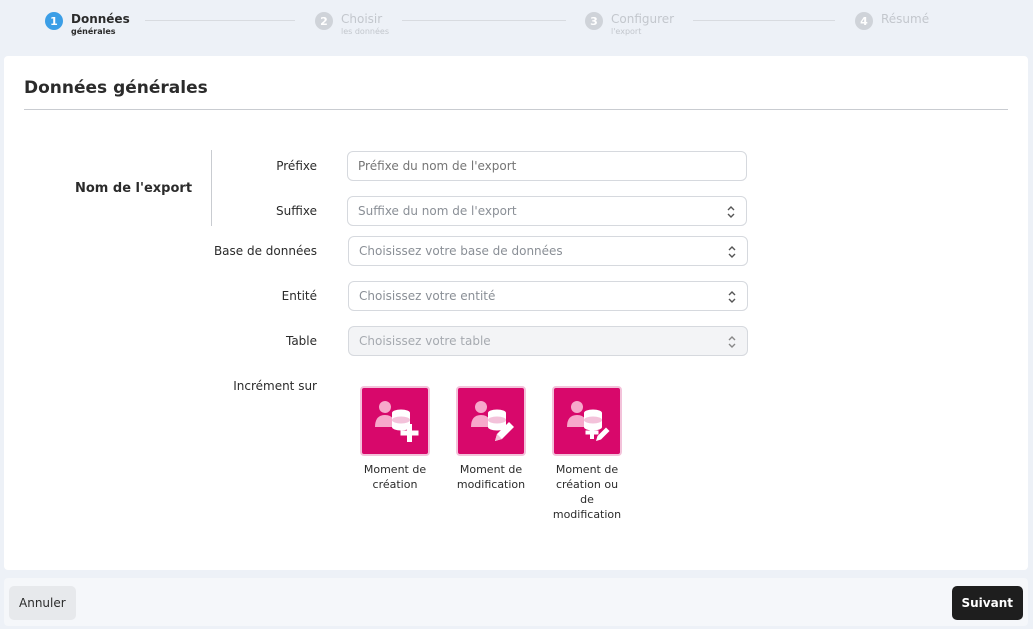 The width and height of the screenshot is (1033, 629). I want to click on step-choose-data: 2 Choisir les données, so click(352, 24).